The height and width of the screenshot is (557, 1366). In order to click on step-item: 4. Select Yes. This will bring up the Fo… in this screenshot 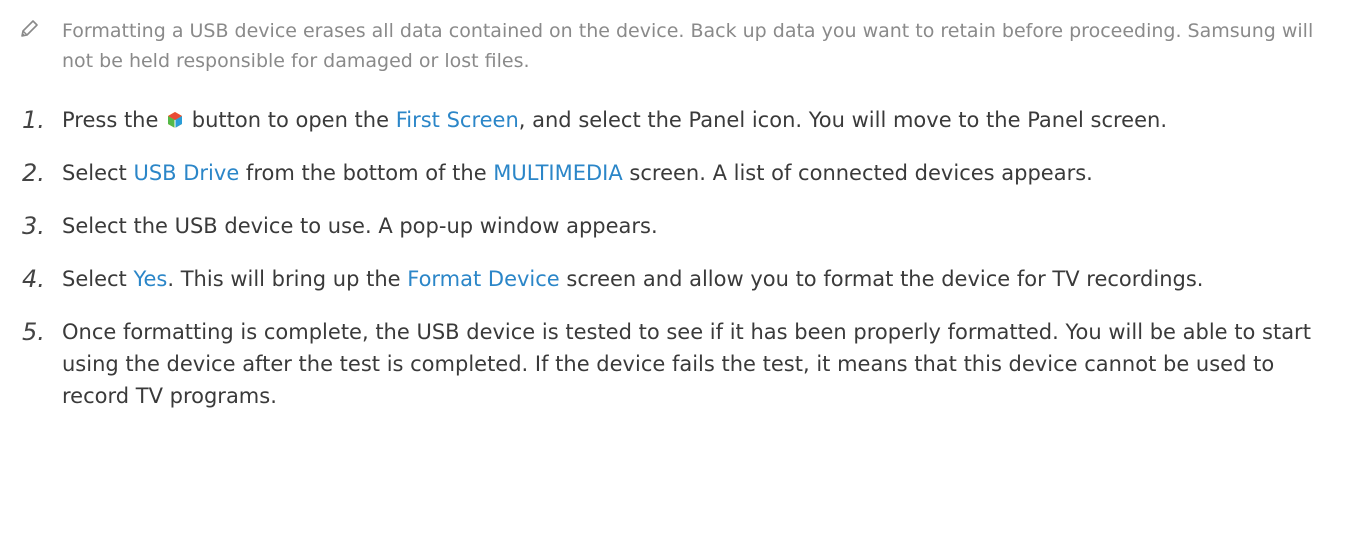, I will do `click(683, 279)`.